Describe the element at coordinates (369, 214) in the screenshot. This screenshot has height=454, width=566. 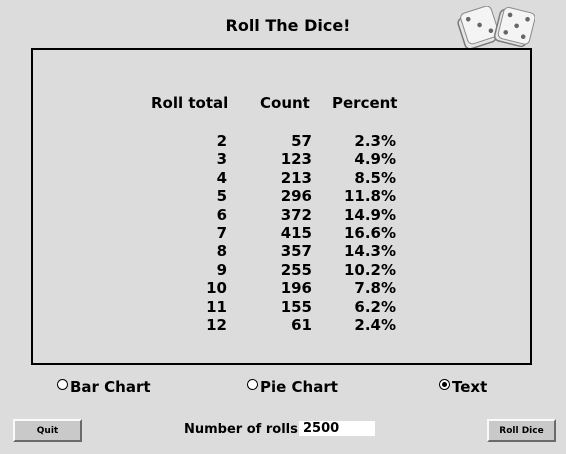
I see `cell-percent: 14.9%` at that location.